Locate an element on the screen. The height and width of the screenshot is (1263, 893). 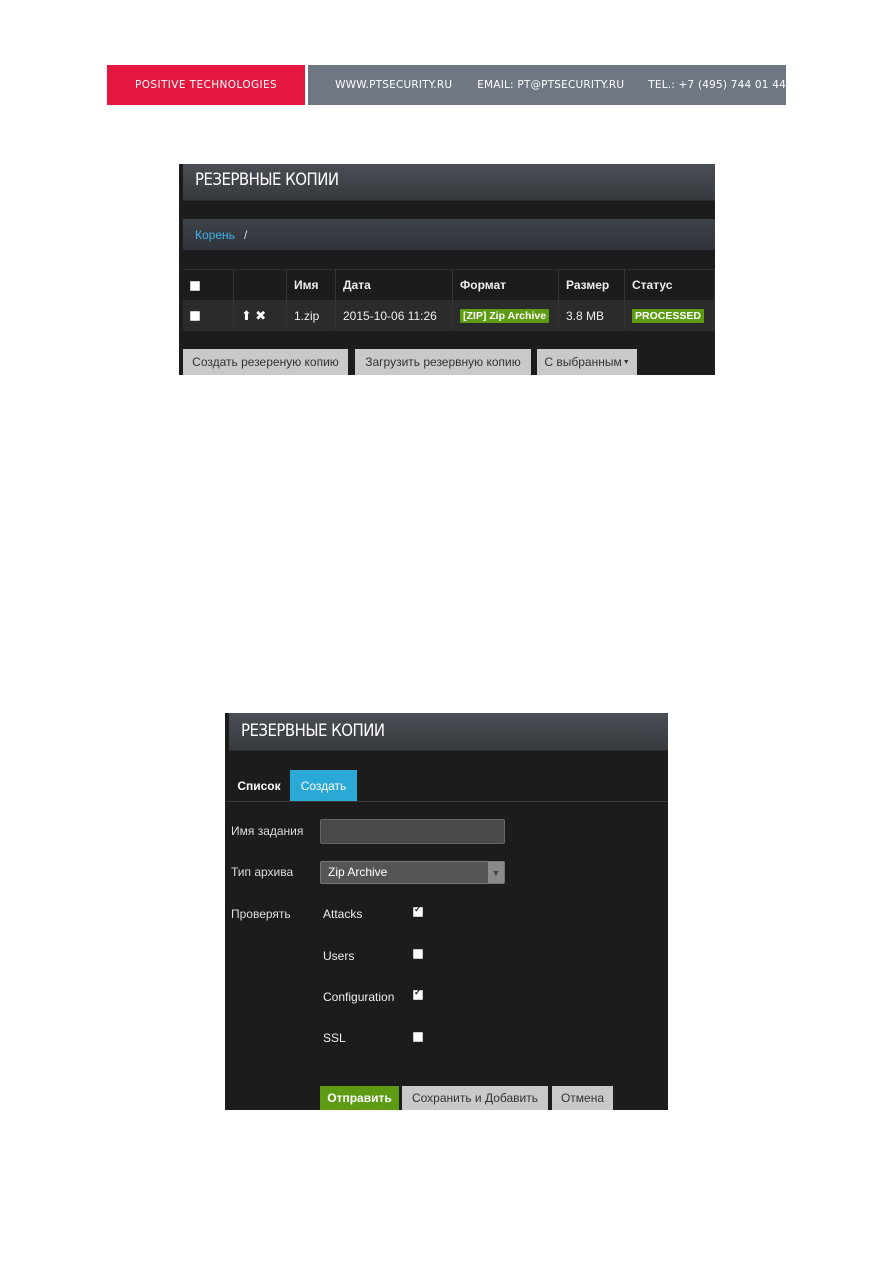
option-attacks-checkbox is located at coordinates (418, 910).